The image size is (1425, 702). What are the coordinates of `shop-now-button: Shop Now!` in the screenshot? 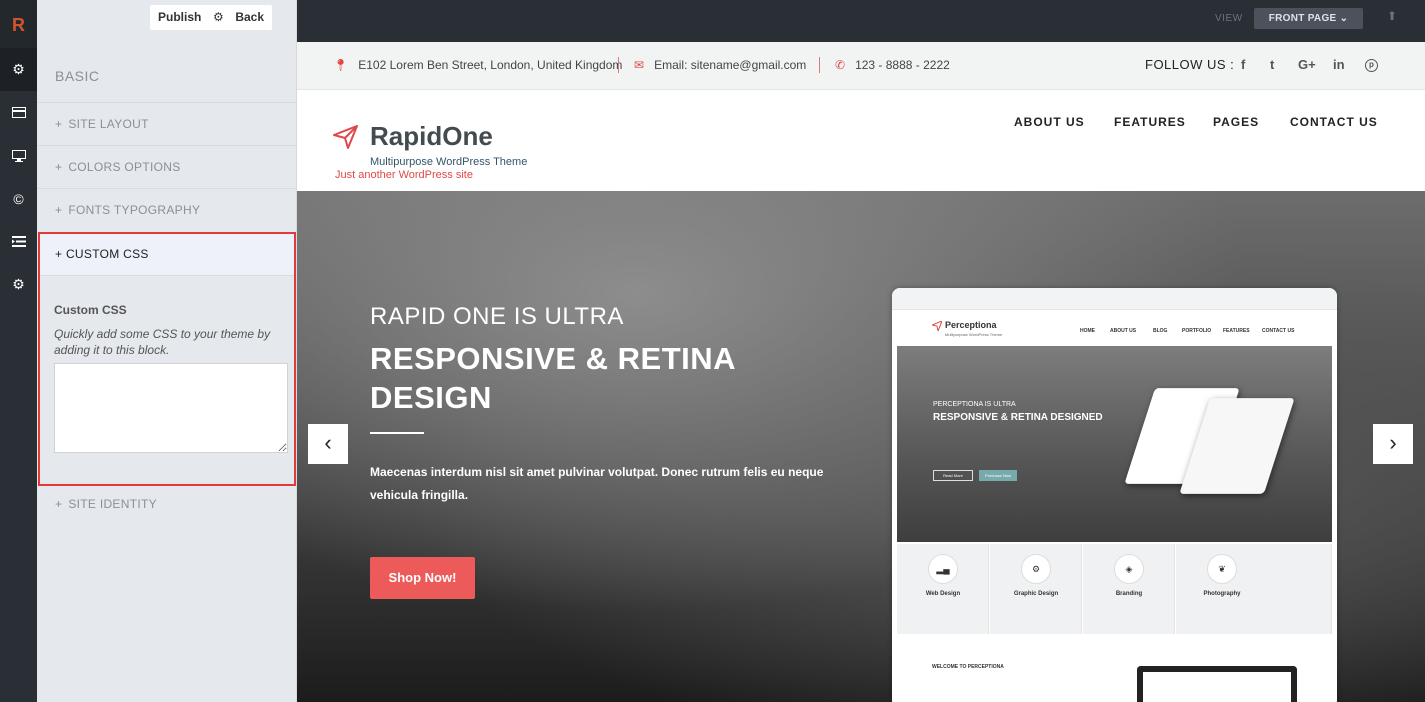 It's located at (422, 578).